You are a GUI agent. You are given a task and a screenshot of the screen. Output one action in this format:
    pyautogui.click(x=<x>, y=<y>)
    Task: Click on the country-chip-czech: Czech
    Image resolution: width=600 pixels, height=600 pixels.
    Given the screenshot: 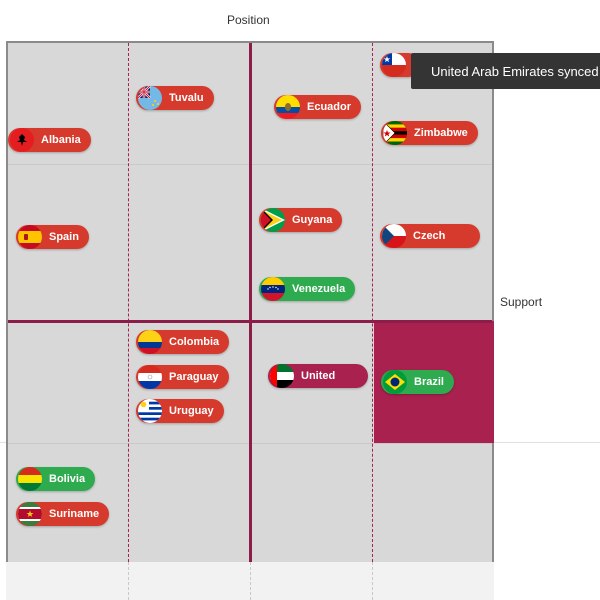 What is the action you would take?
    pyautogui.click(x=430, y=236)
    